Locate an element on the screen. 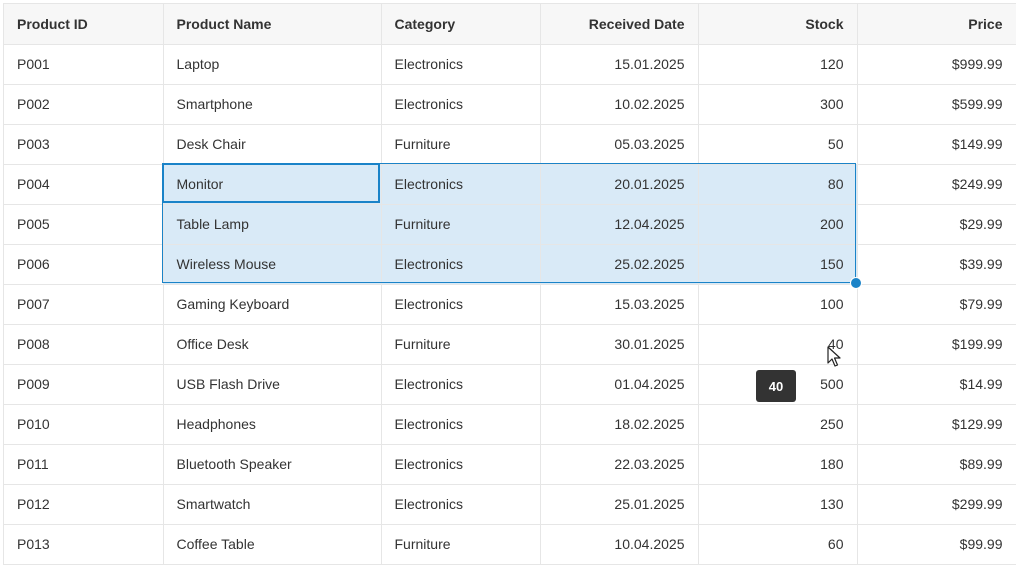 Image resolution: width=1016 pixels, height=565 pixels. cell-product-id: P007 is located at coordinates (84, 304).